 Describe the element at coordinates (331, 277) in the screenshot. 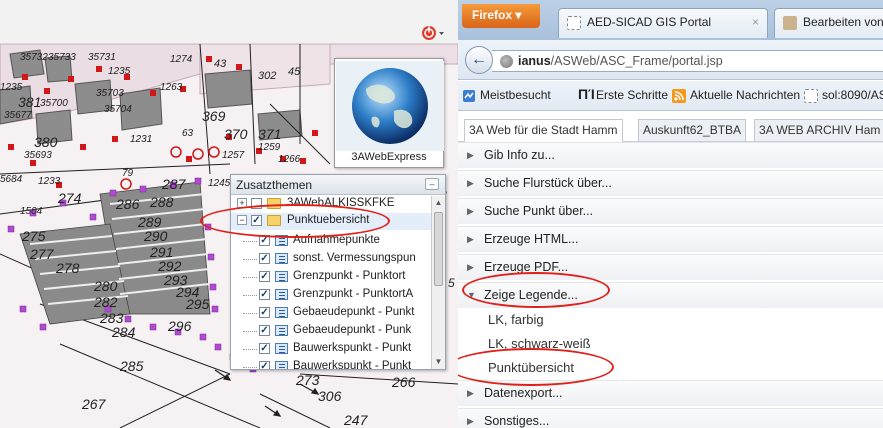

I see `layer-row: ✓ Grenzpunkt - Punktort` at that location.